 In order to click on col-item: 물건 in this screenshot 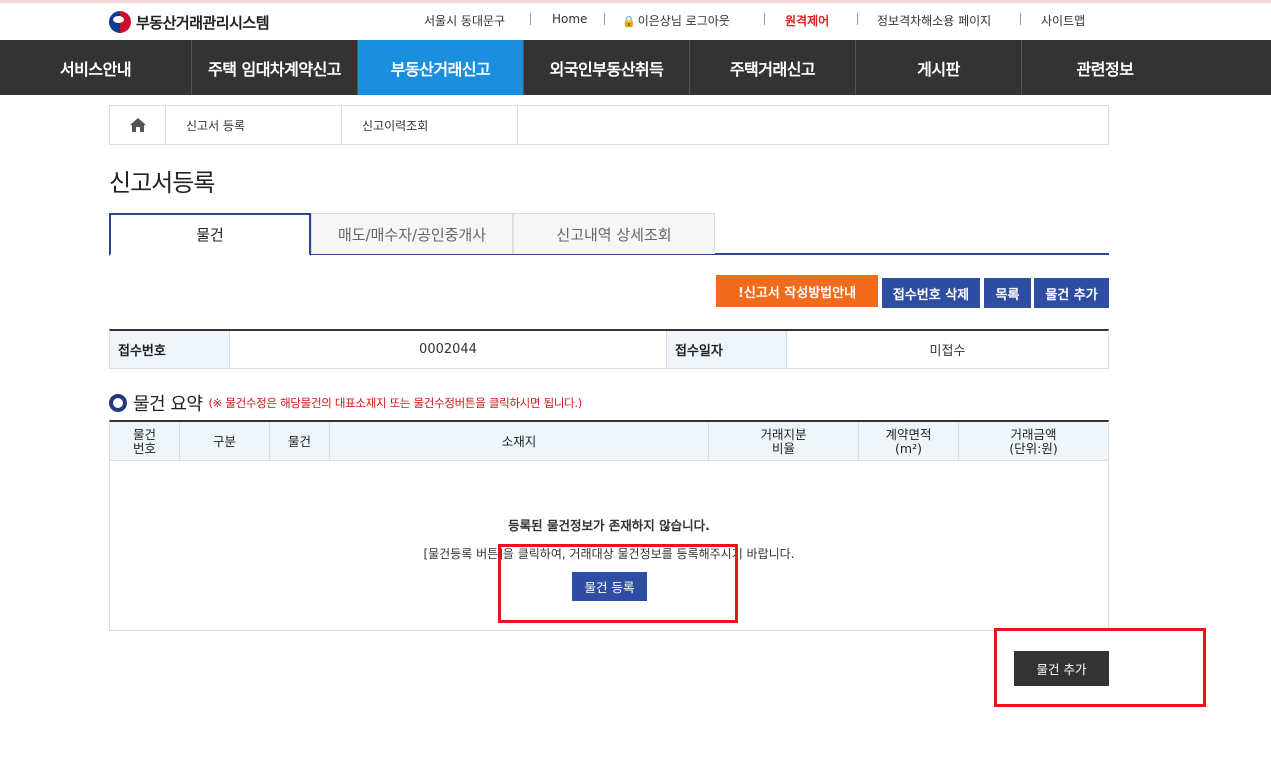, I will do `click(300, 441)`.